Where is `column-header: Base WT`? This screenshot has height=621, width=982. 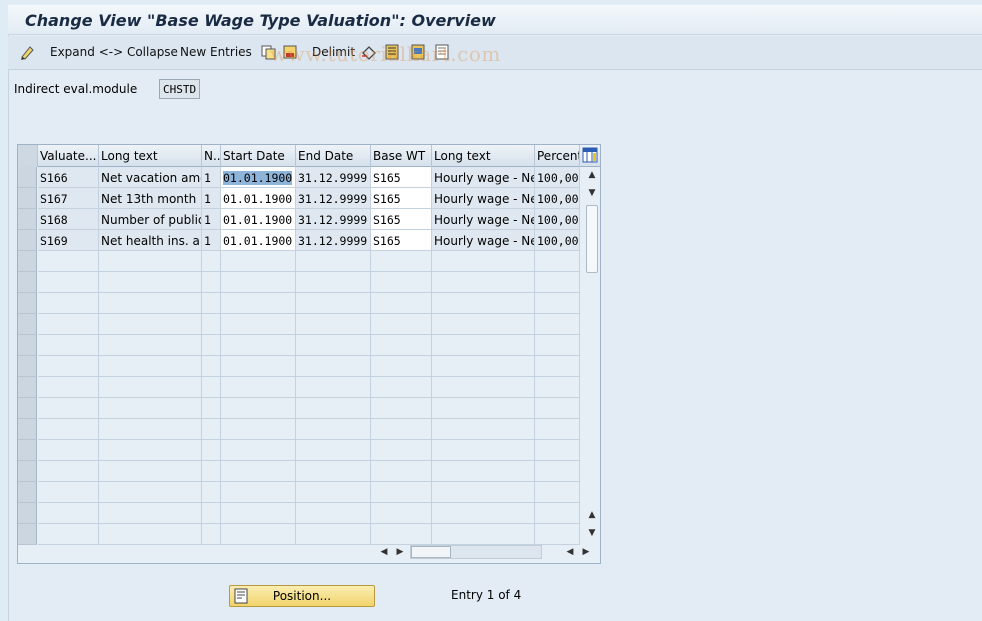 column-header: Base WT is located at coordinates (401, 156).